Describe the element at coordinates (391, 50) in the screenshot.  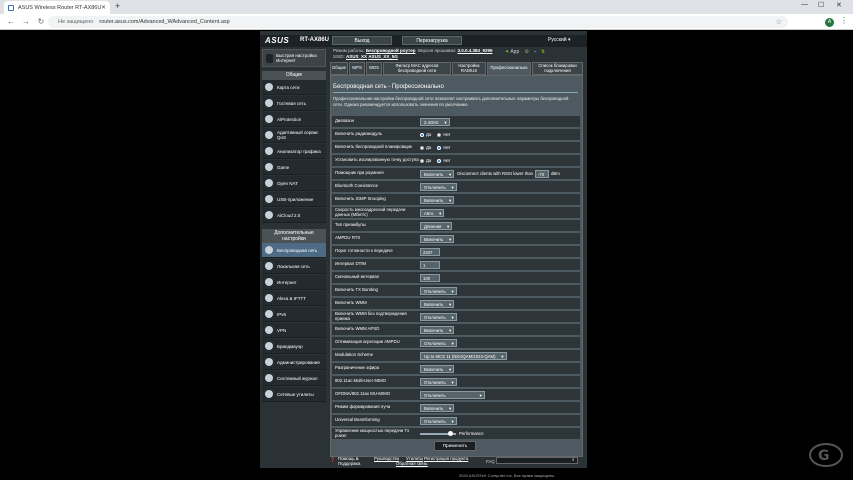
I see `mode-value-link: Беспроводной роутер` at that location.